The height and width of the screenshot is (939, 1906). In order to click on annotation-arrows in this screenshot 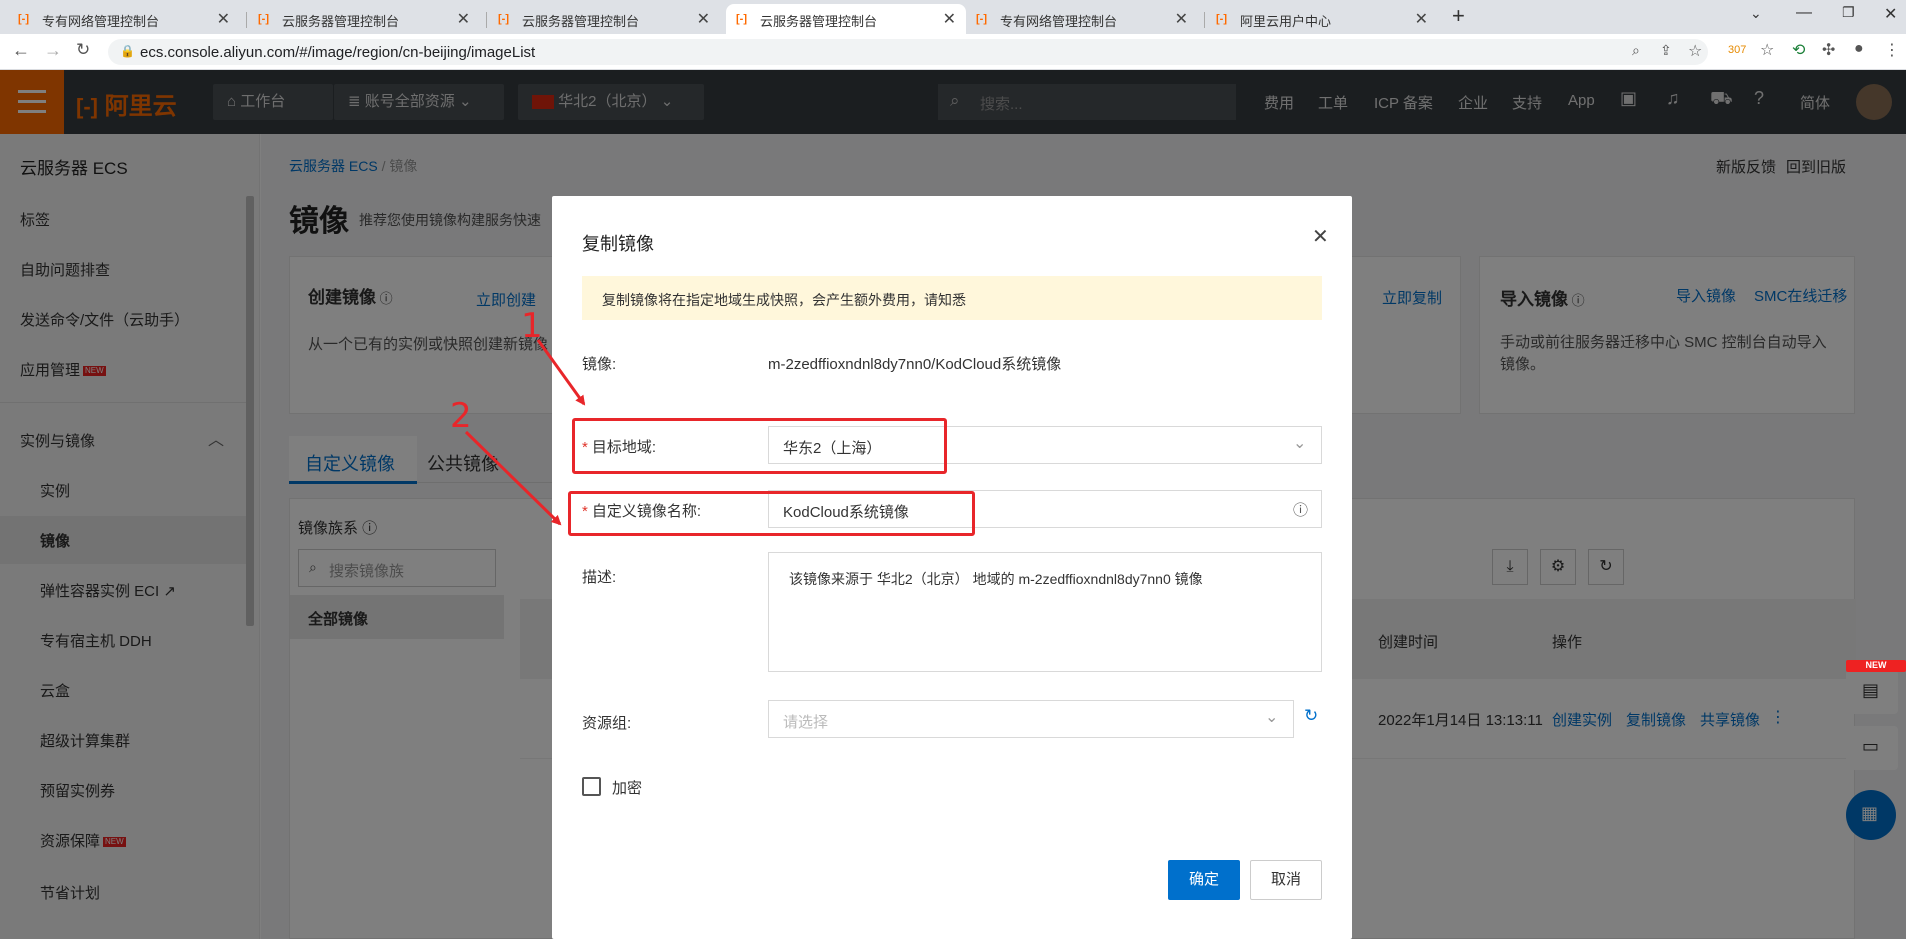, I will do `click(525, 432)`.